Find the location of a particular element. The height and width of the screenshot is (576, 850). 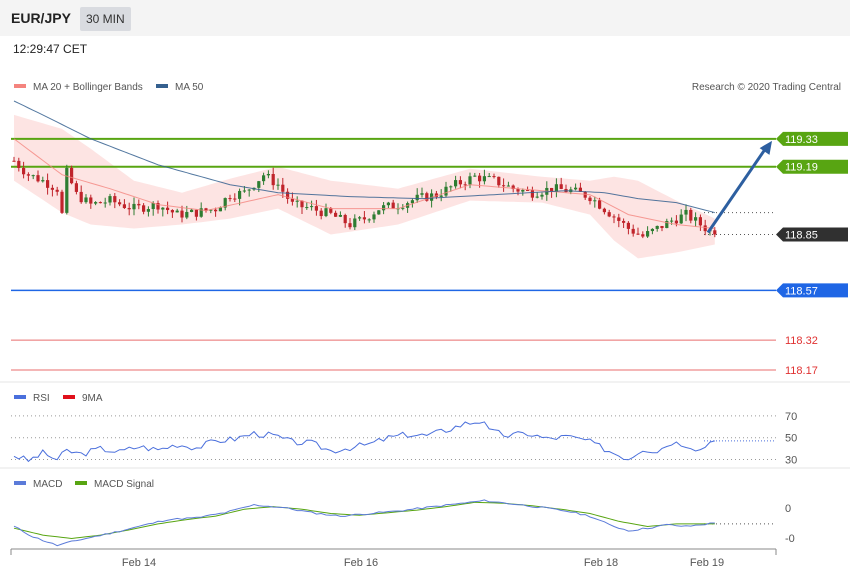

legend-ma50-label: MA 50 is located at coordinates (189, 87).